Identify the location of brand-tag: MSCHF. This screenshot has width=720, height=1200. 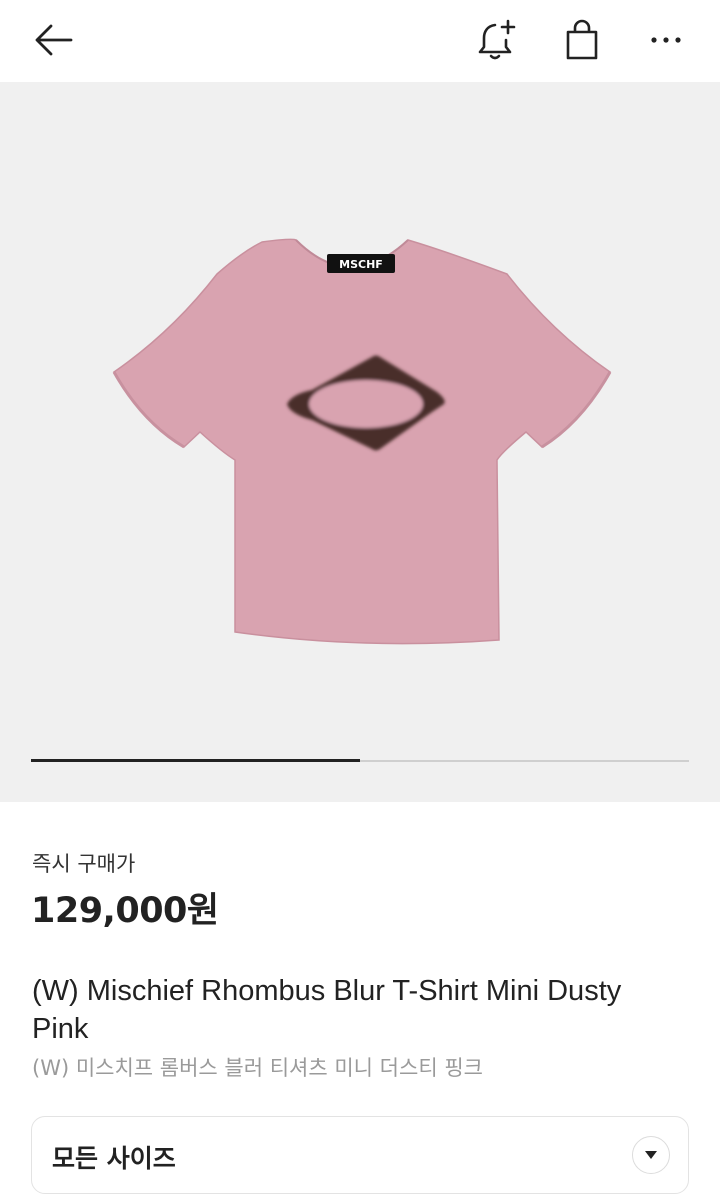
(361, 264).